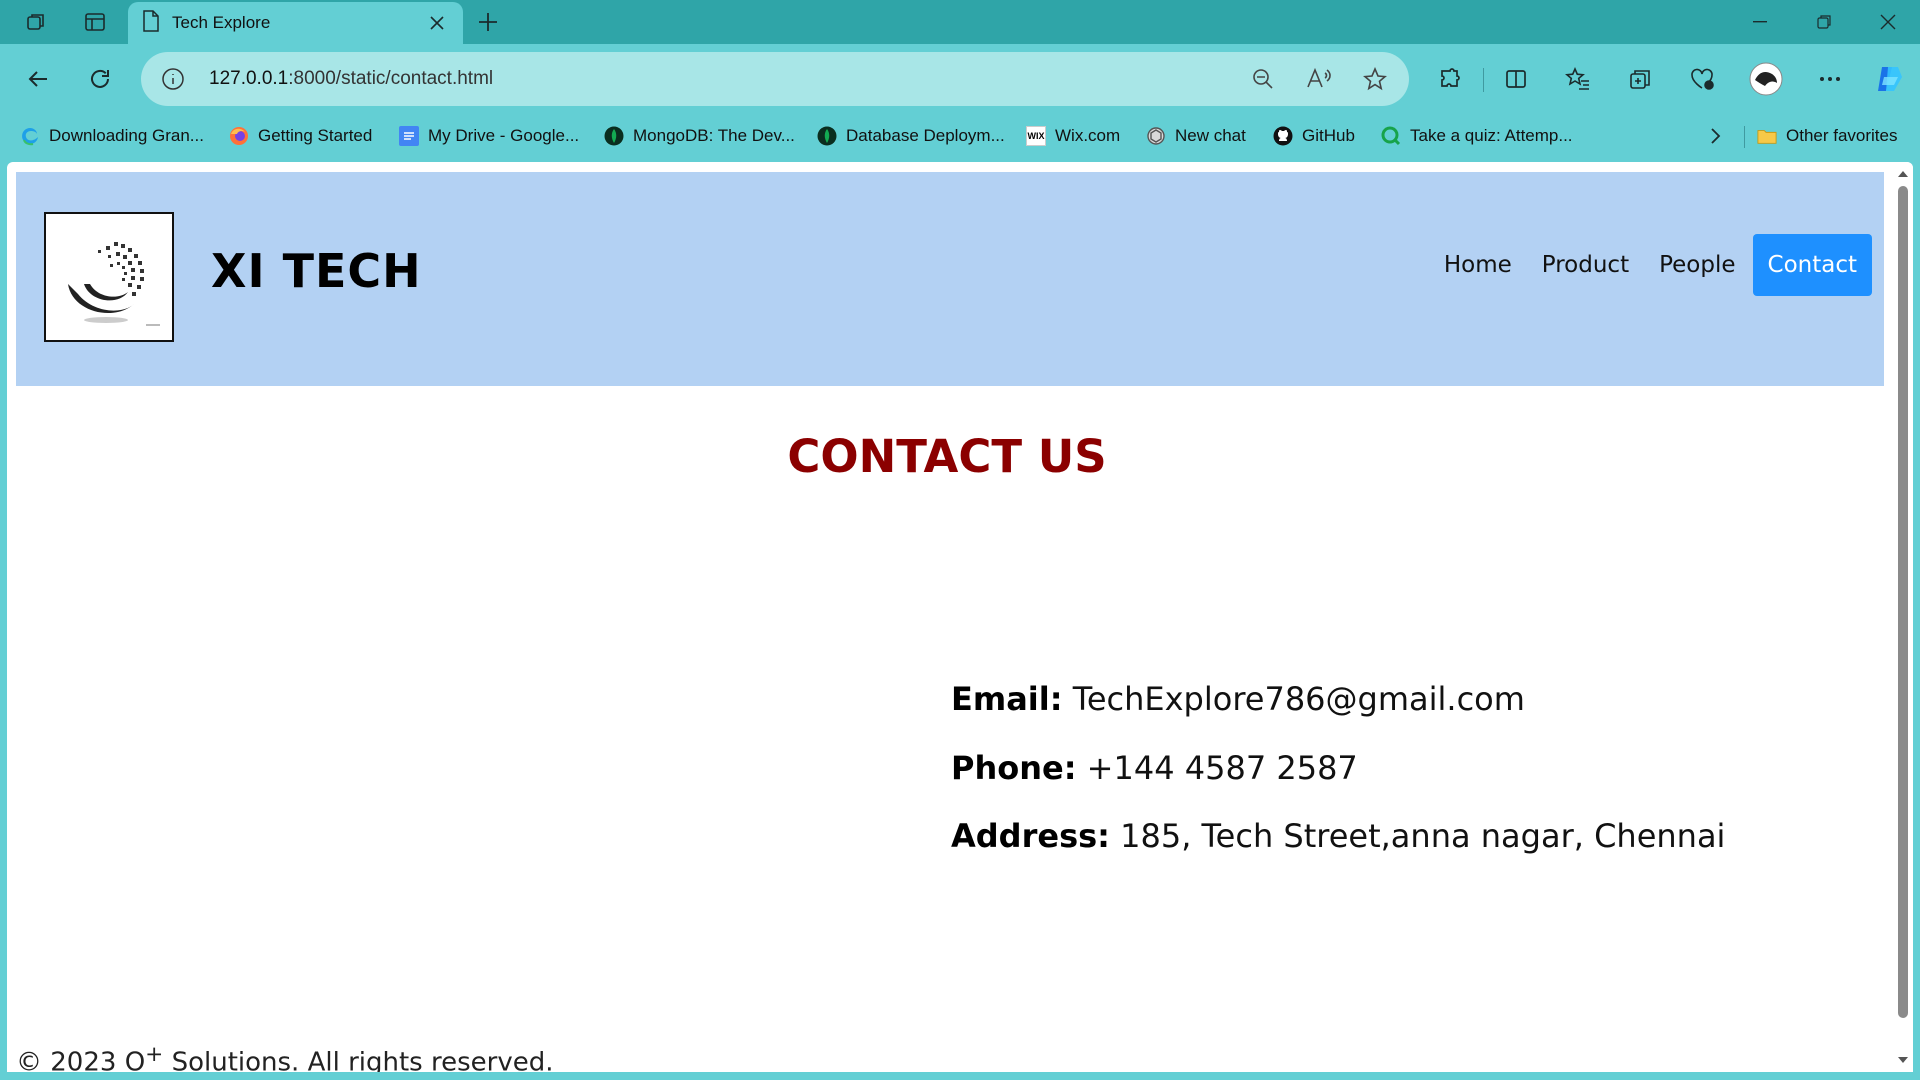  What do you see at coordinates (1014, 768) in the screenshot?
I see `phone-label: Phone:` at bounding box center [1014, 768].